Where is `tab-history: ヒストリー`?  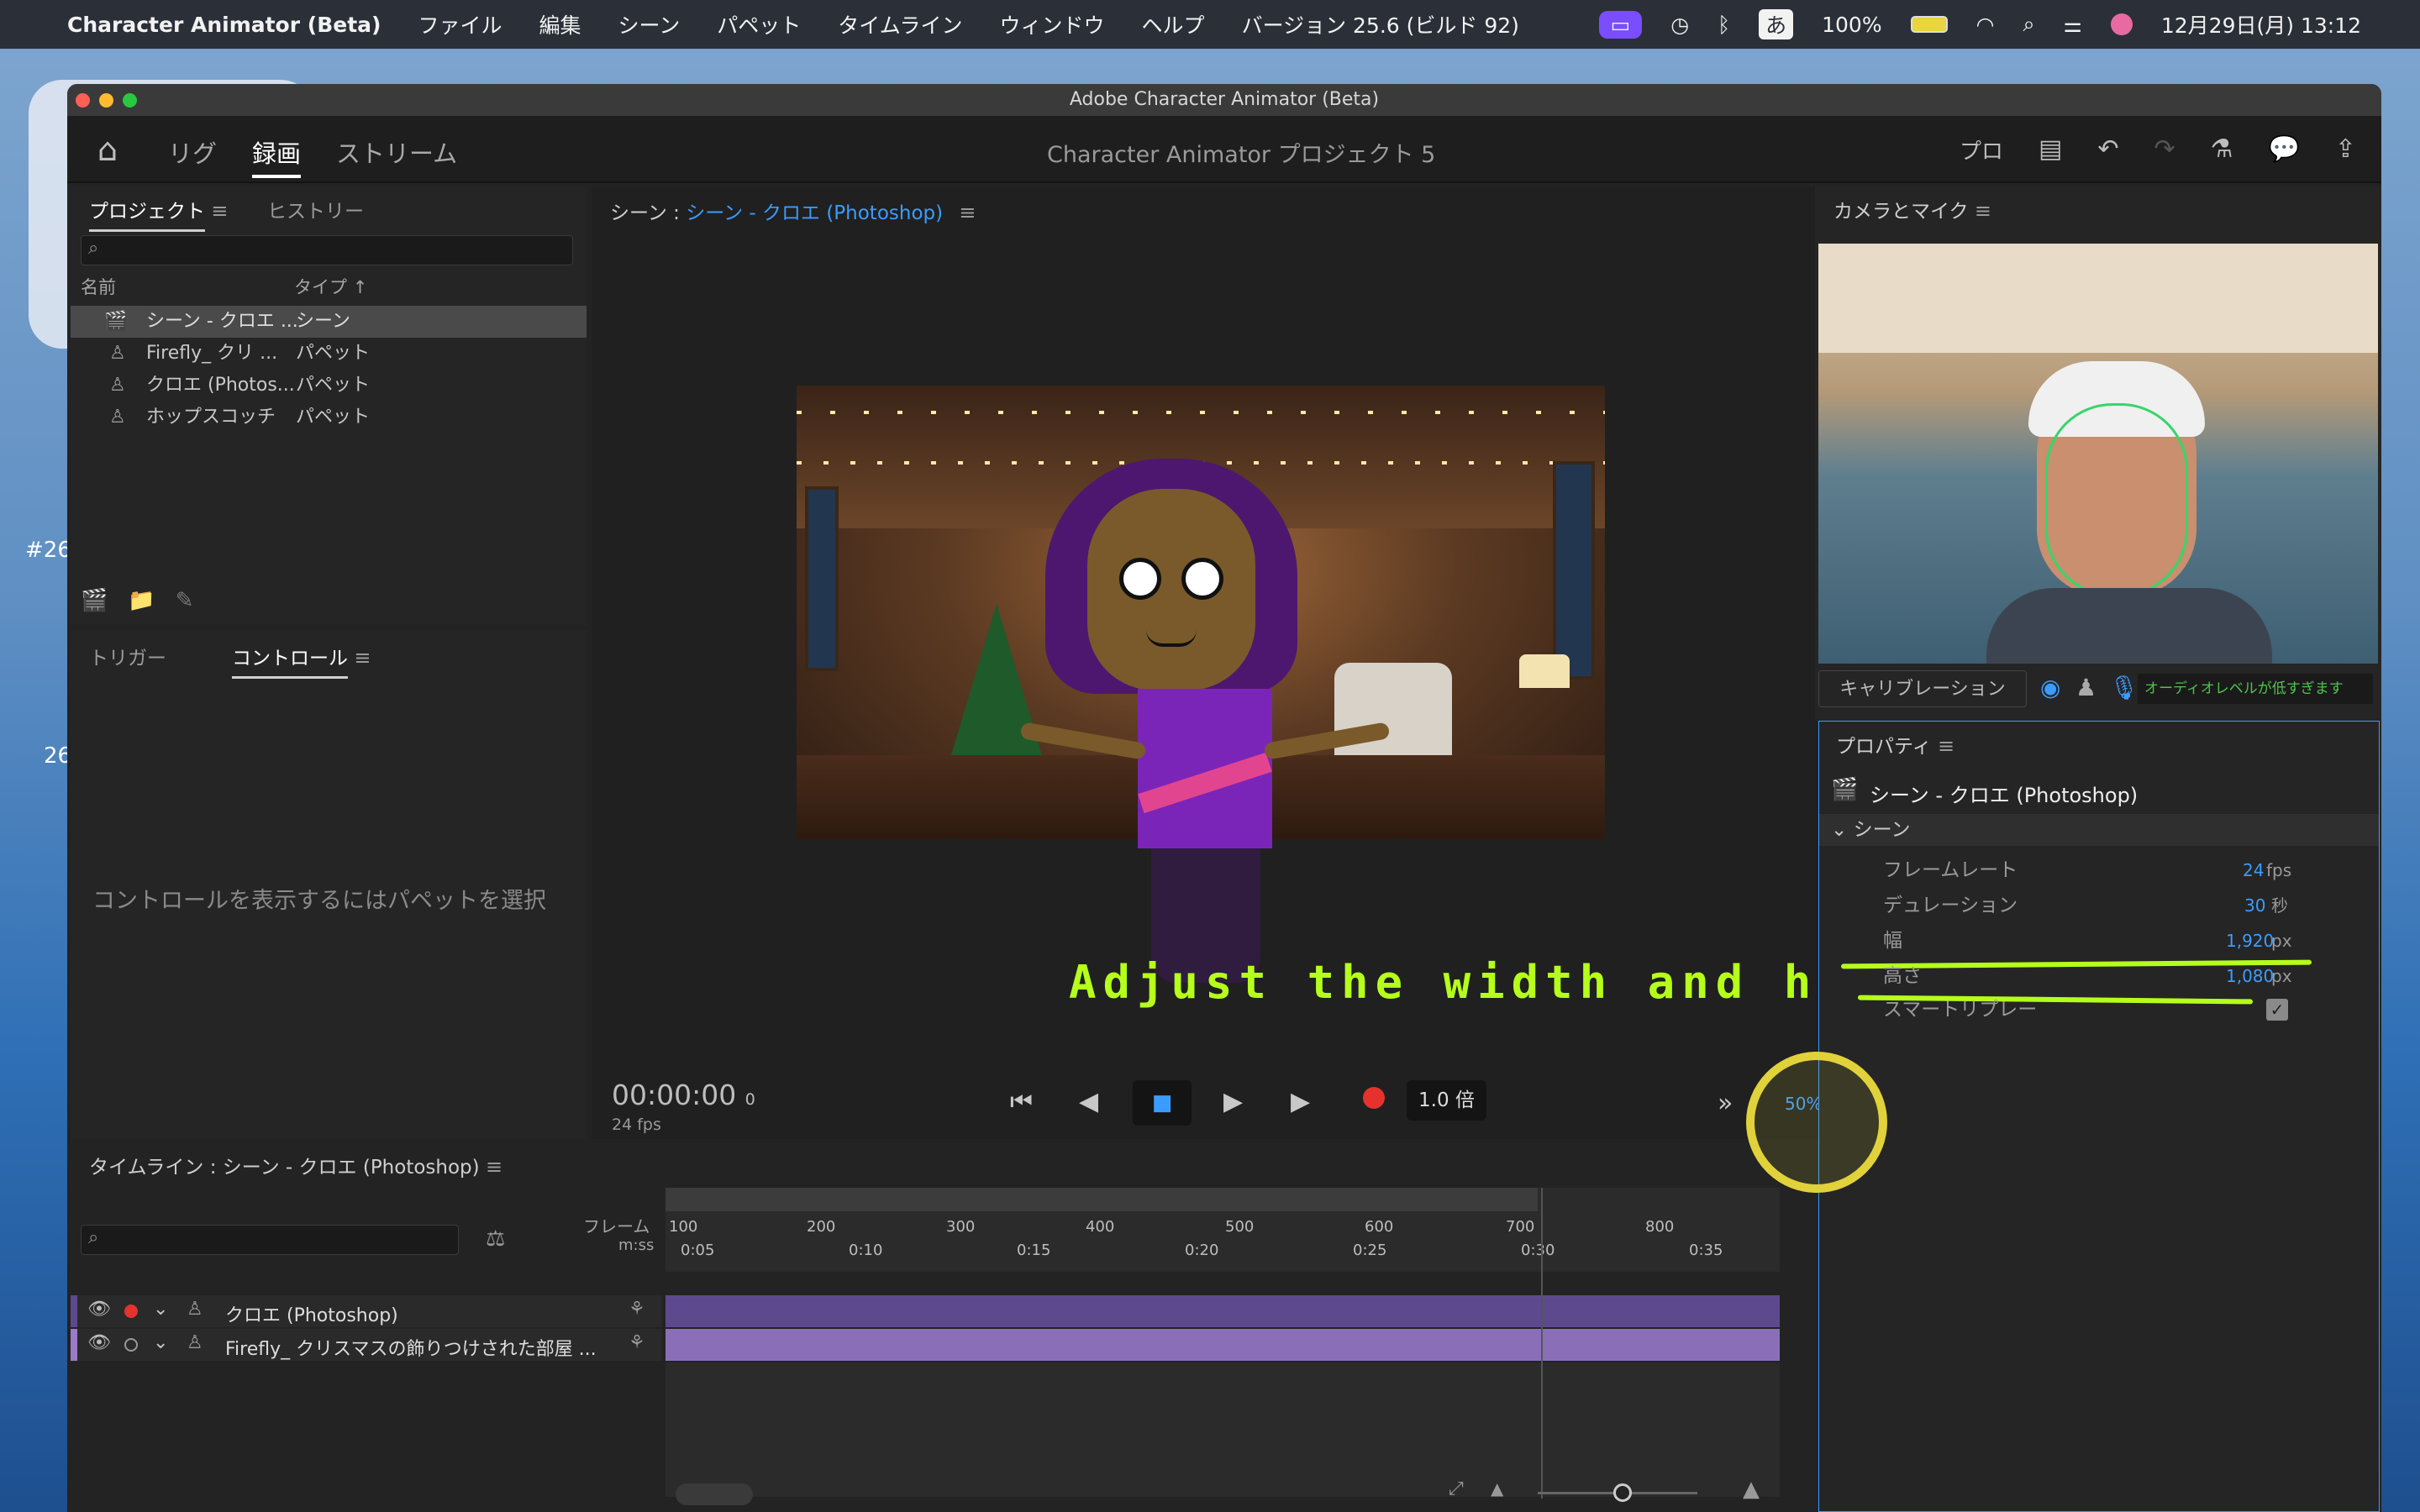
tab-history: ヒストリー is located at coordinates (315, 209).